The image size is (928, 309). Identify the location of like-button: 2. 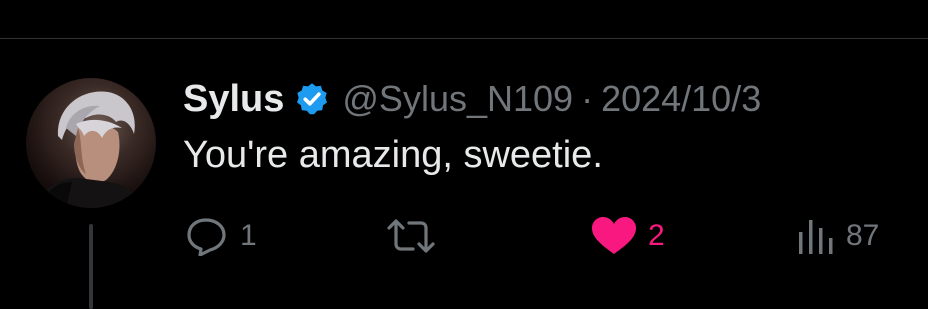
(627, 236).